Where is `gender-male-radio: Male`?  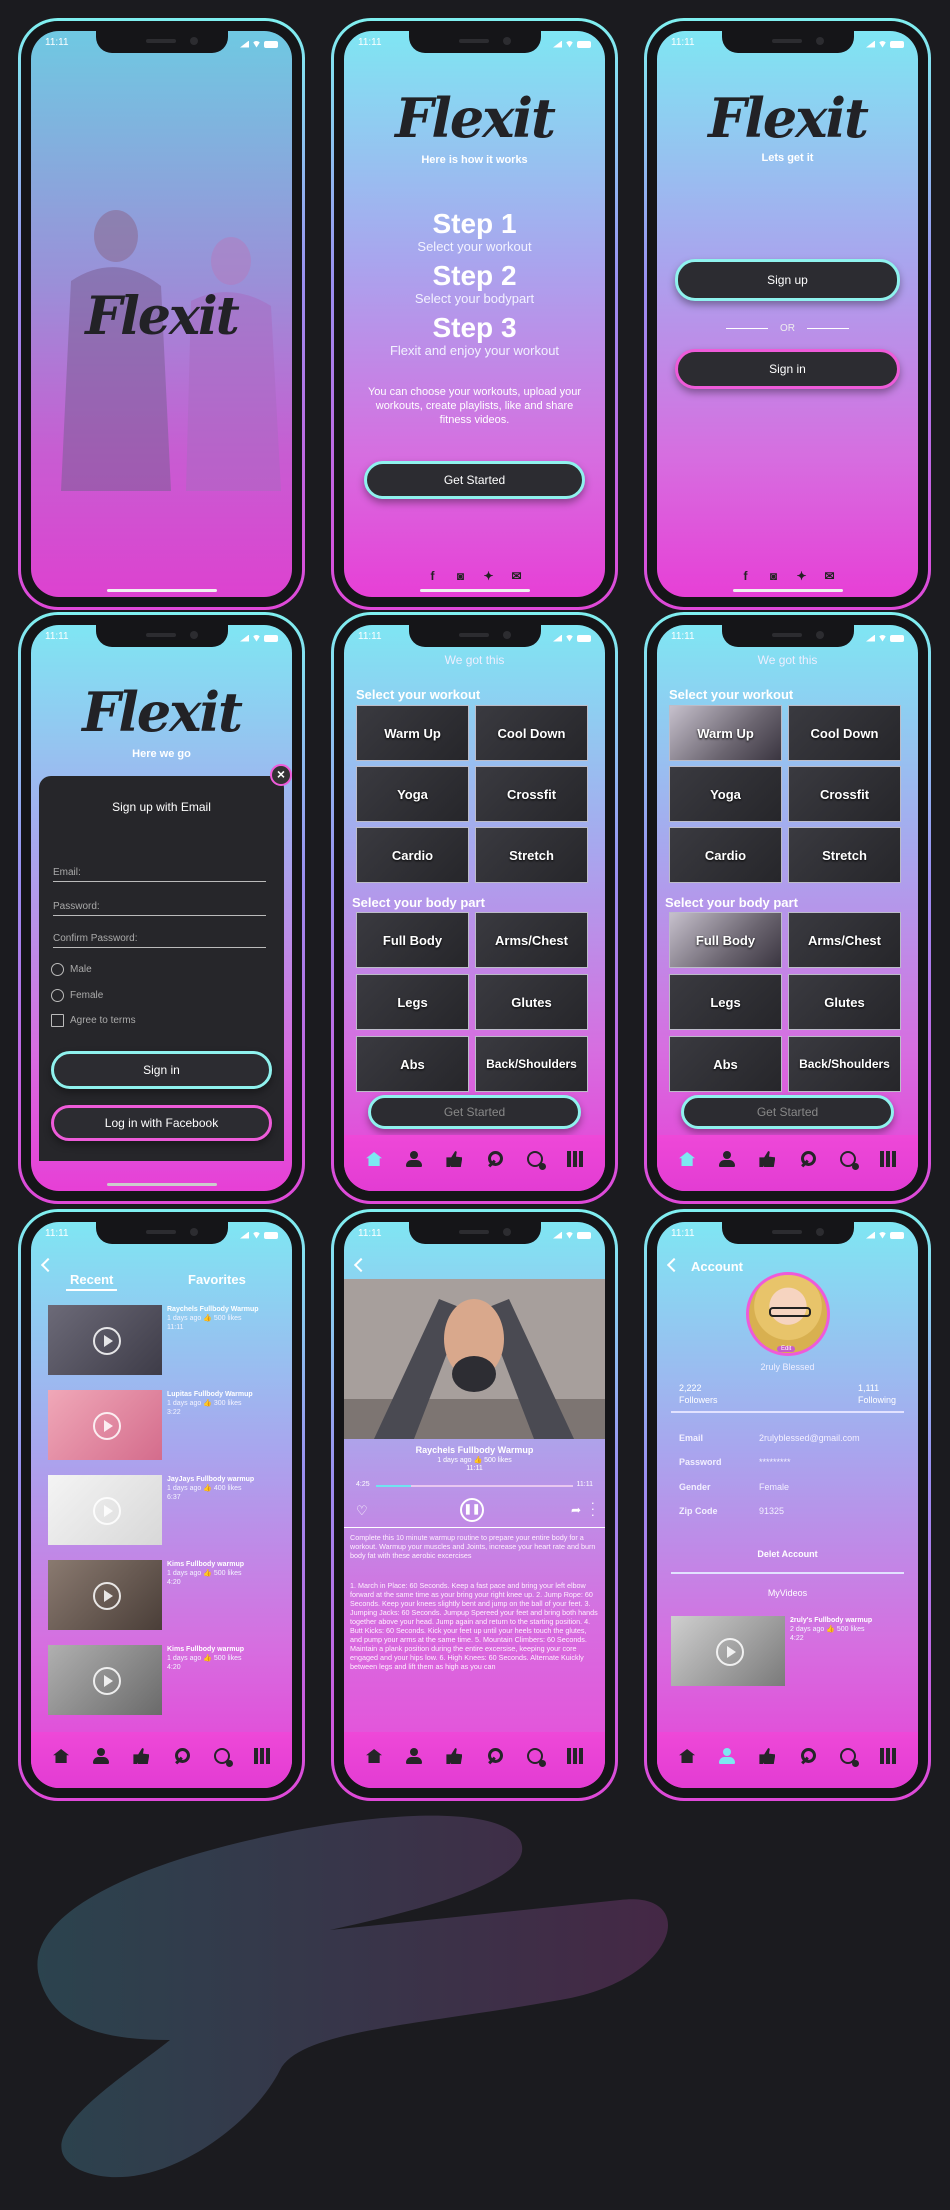 gender-male-radio: Male is located at coordinates (71, 969).